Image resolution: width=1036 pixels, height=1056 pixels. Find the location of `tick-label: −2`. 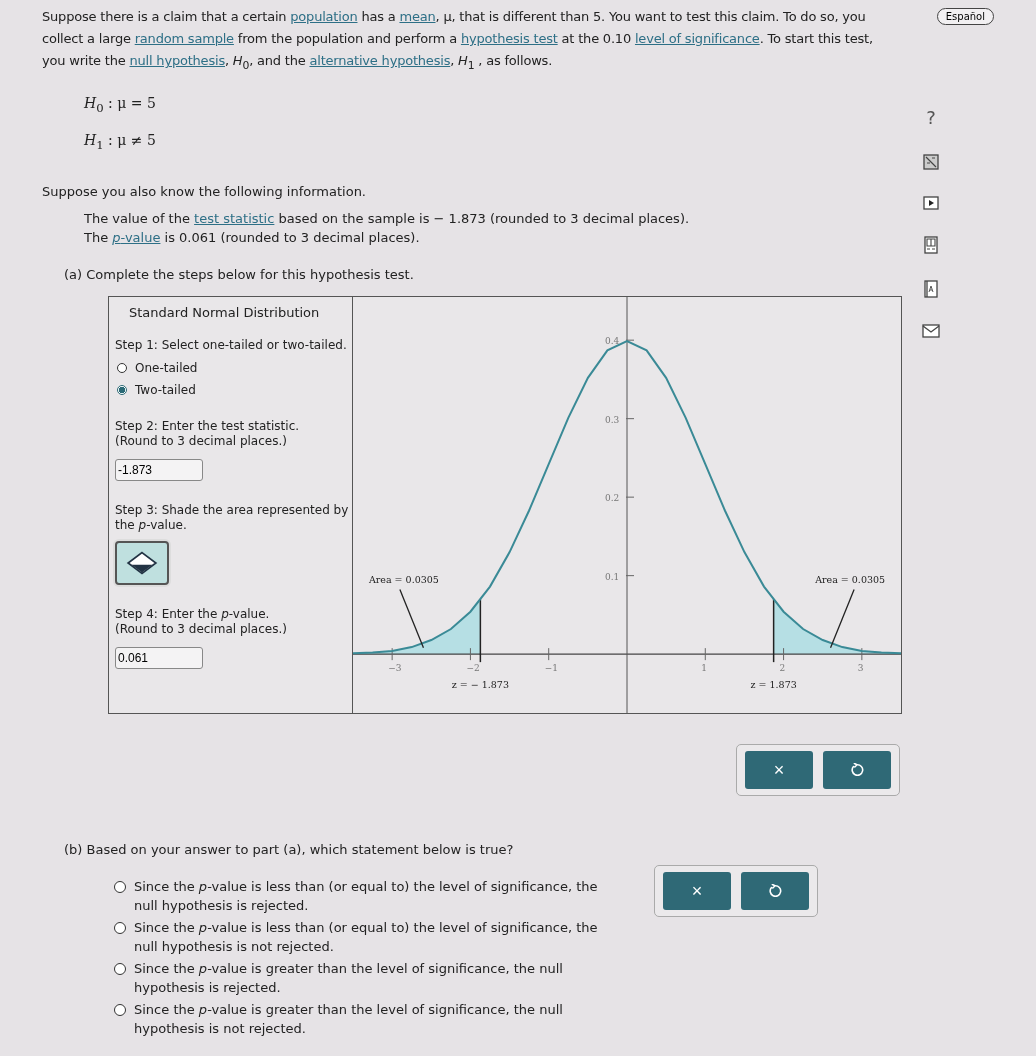

tick-label: −2 is located at coordinates (473, 668).